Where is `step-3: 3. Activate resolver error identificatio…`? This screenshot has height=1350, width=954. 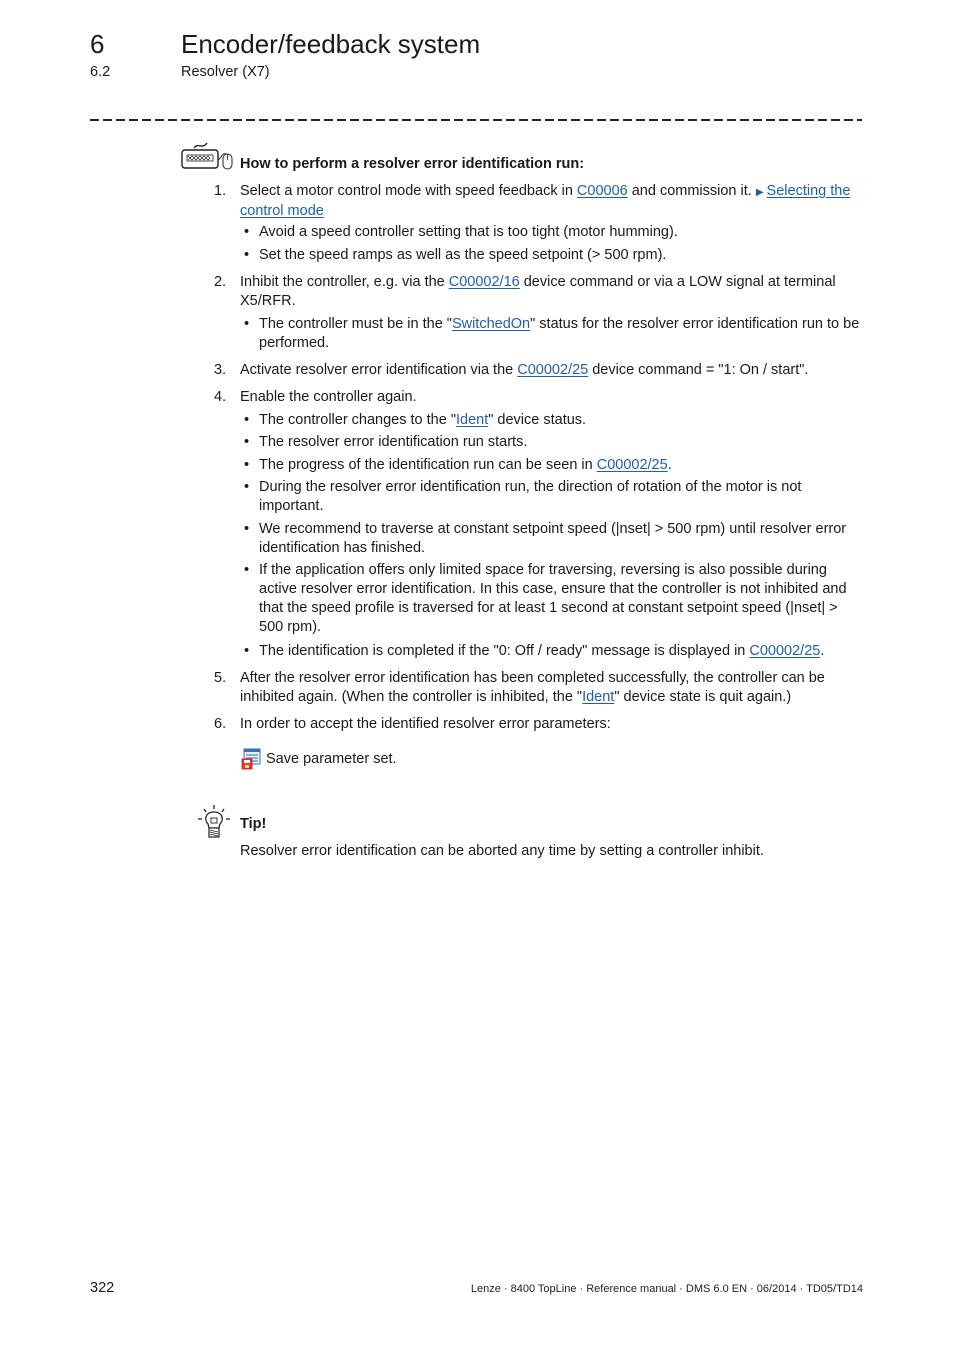
step-3: 3. Activate resolver error identificatio… is located at coordinates (539, 370).